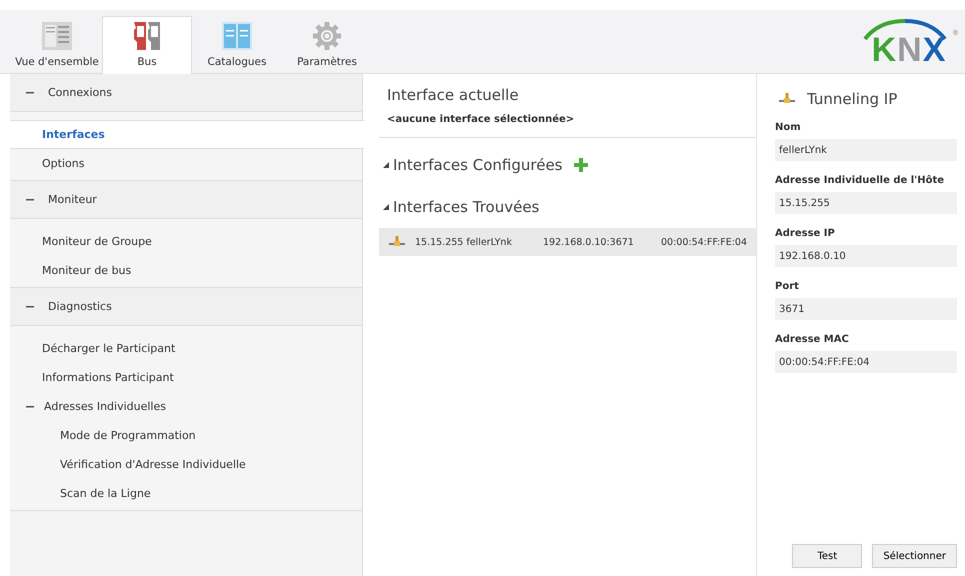 The width and height of the screenshot is (965, 576). Describe the element at coordinates (105, 406) in the screenshot. I see `node-label: Adresses Individuelles` at that location.